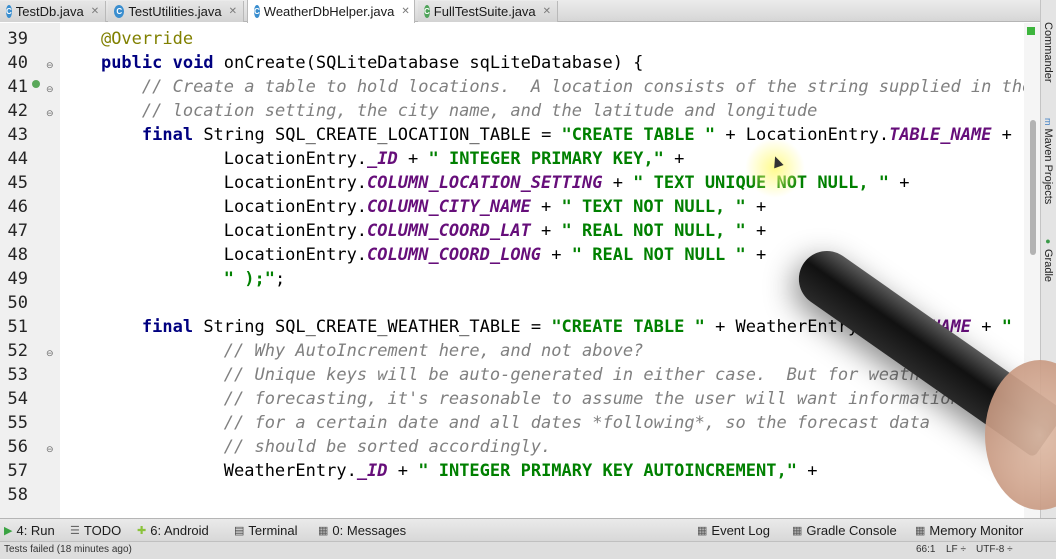 This screenshot has height=559, width=1056. I want to click on tool-maven-projects: m Maven Projects, so click(1048, 161).